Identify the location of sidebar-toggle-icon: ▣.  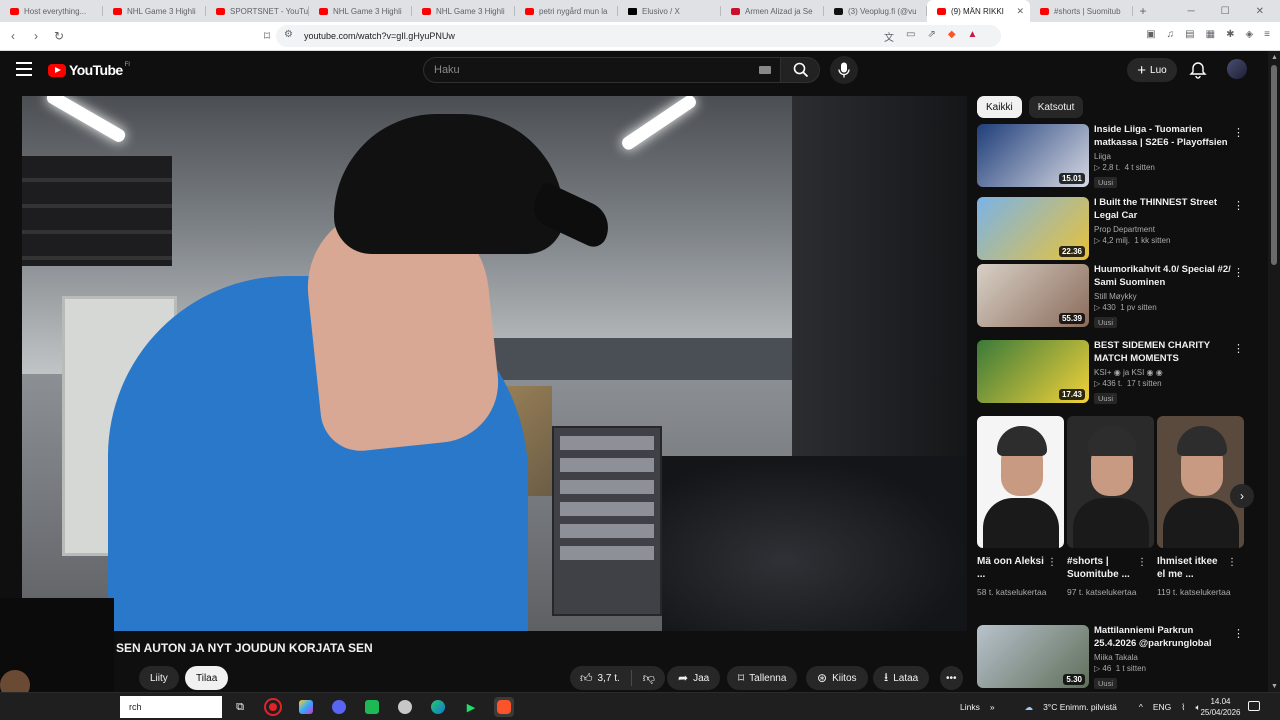
(1150, 34).